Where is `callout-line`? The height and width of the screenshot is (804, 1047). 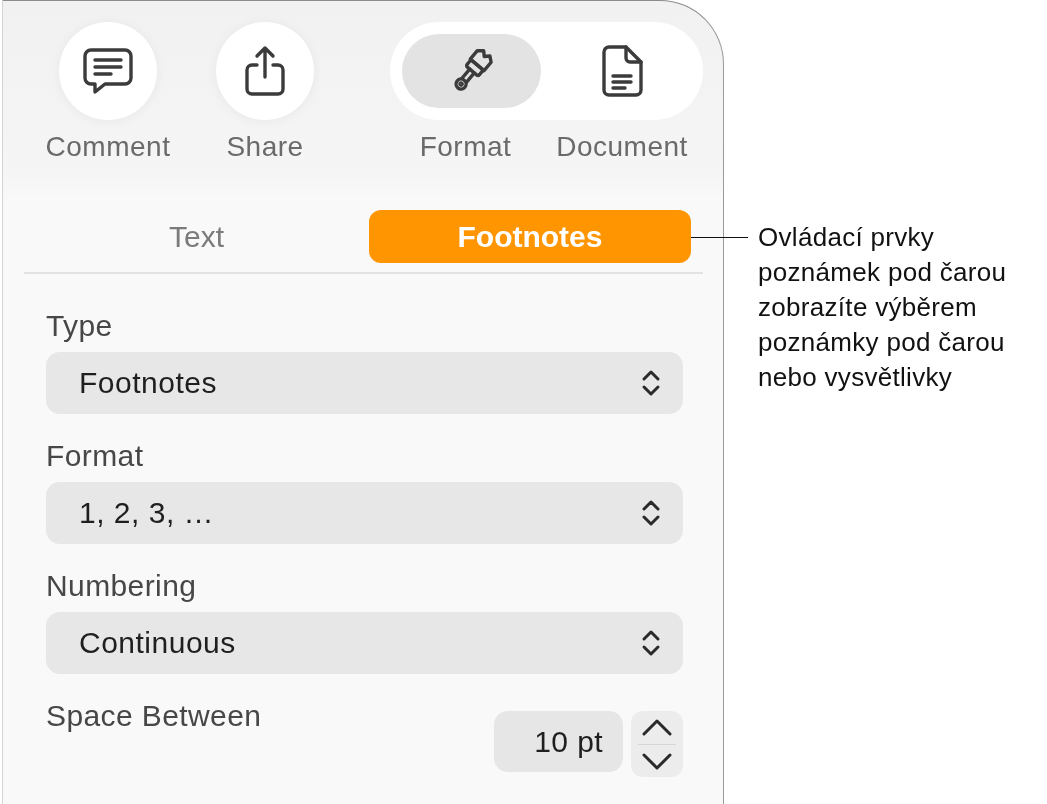
callout-line is located at coordinates (719, 237).